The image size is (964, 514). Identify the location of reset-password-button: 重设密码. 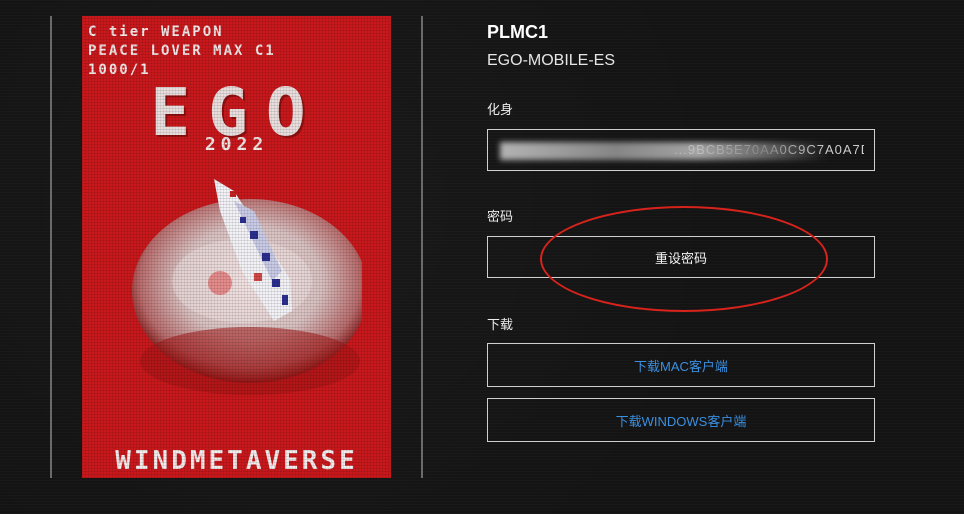
(681, 257).